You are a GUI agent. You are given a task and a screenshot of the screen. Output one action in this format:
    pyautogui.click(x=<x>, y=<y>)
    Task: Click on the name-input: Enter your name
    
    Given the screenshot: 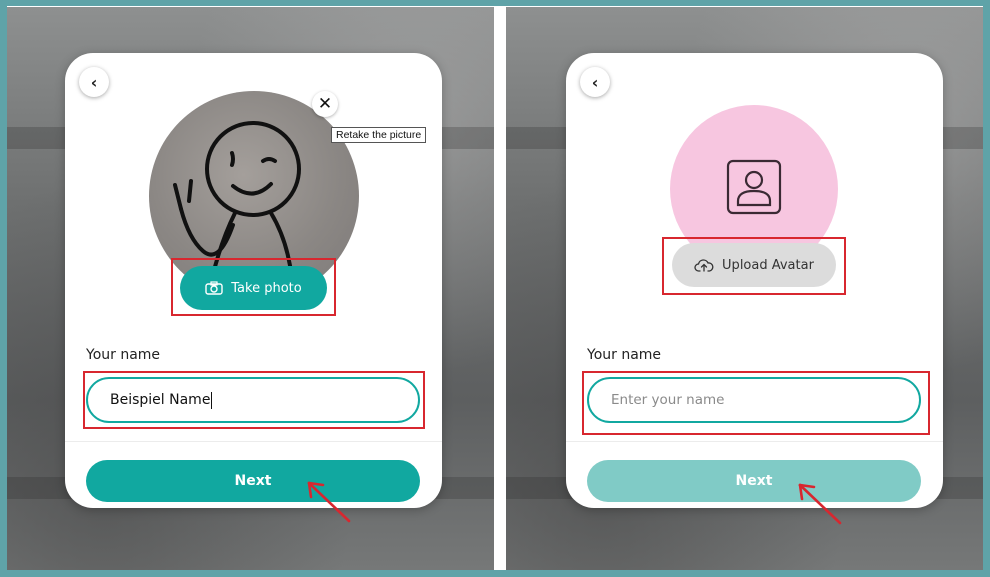 What is the action you would take?
    pyautogui.click(x=754, y=400)
    